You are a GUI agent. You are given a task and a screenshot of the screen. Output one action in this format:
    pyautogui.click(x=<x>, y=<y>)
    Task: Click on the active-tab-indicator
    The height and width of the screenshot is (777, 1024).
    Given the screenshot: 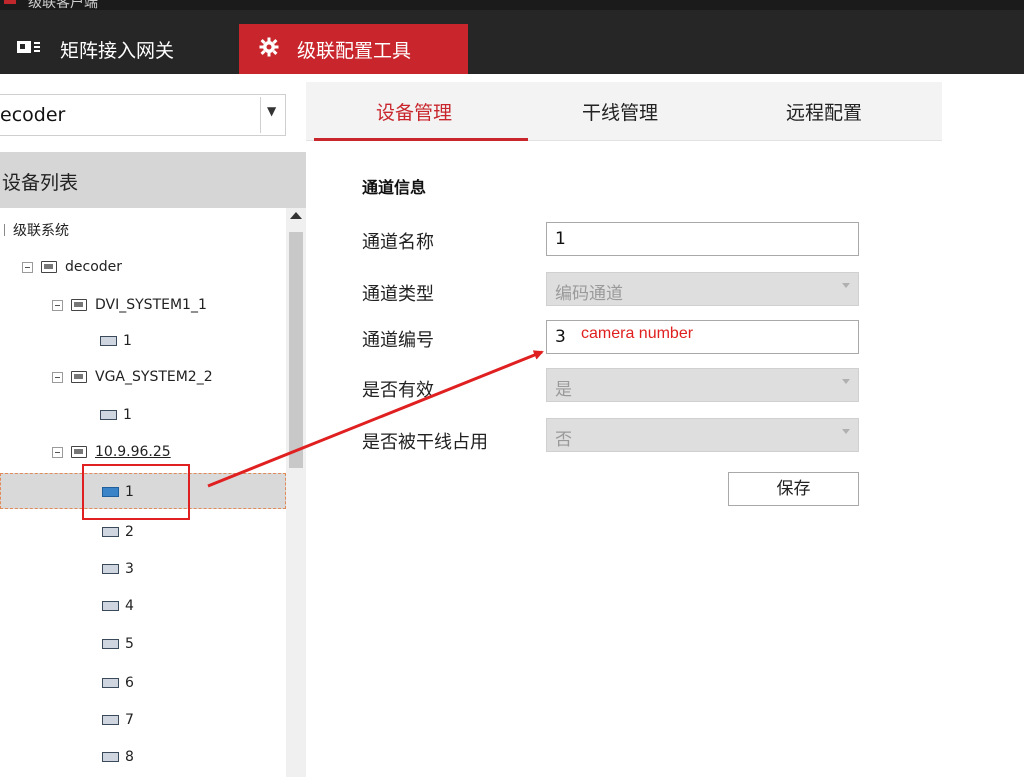 What is the action you would take?
    pyautogui.click(x=421, y=139)
    